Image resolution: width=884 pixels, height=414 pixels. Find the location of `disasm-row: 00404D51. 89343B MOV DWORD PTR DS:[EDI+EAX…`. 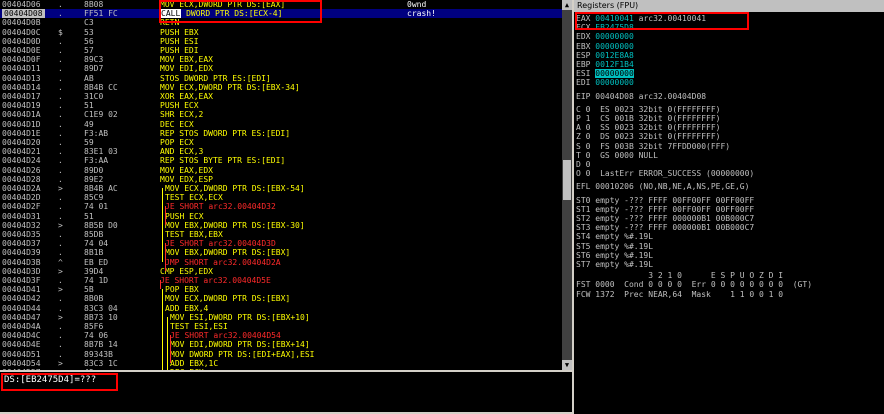

disasm-row: 00404D51. 89343B MOV DWORD PTR DS:[EDI+EAX… is located at coordinates (281, 354).